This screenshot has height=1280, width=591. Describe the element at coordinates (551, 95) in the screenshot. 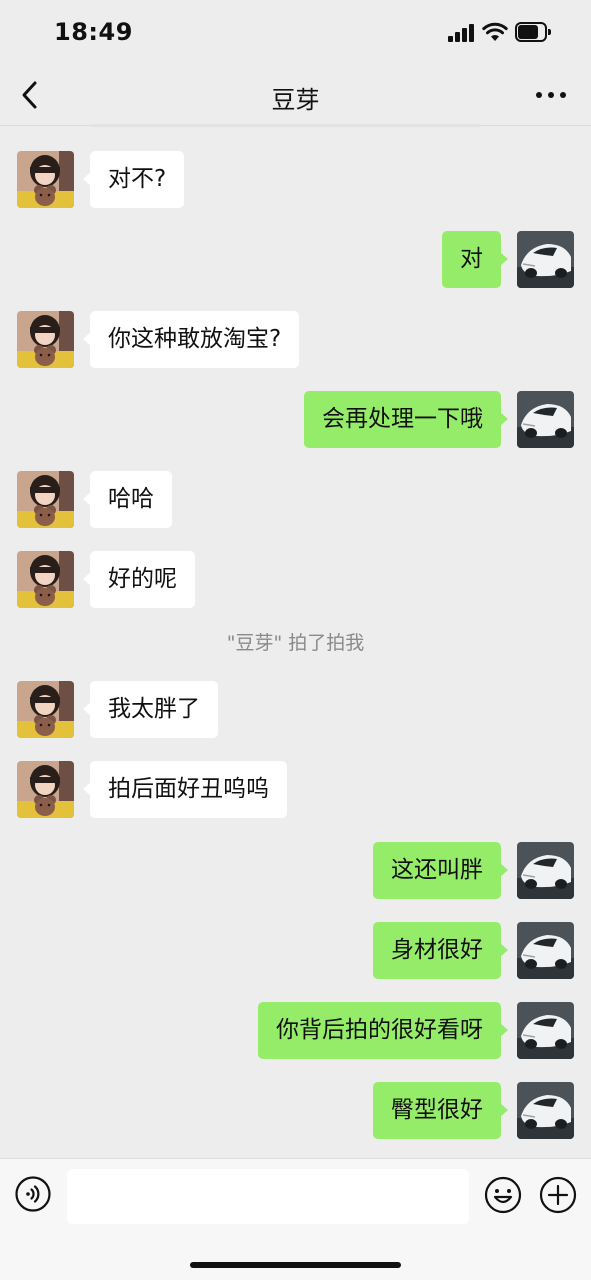

I see `ellipsis-icon` at that location.